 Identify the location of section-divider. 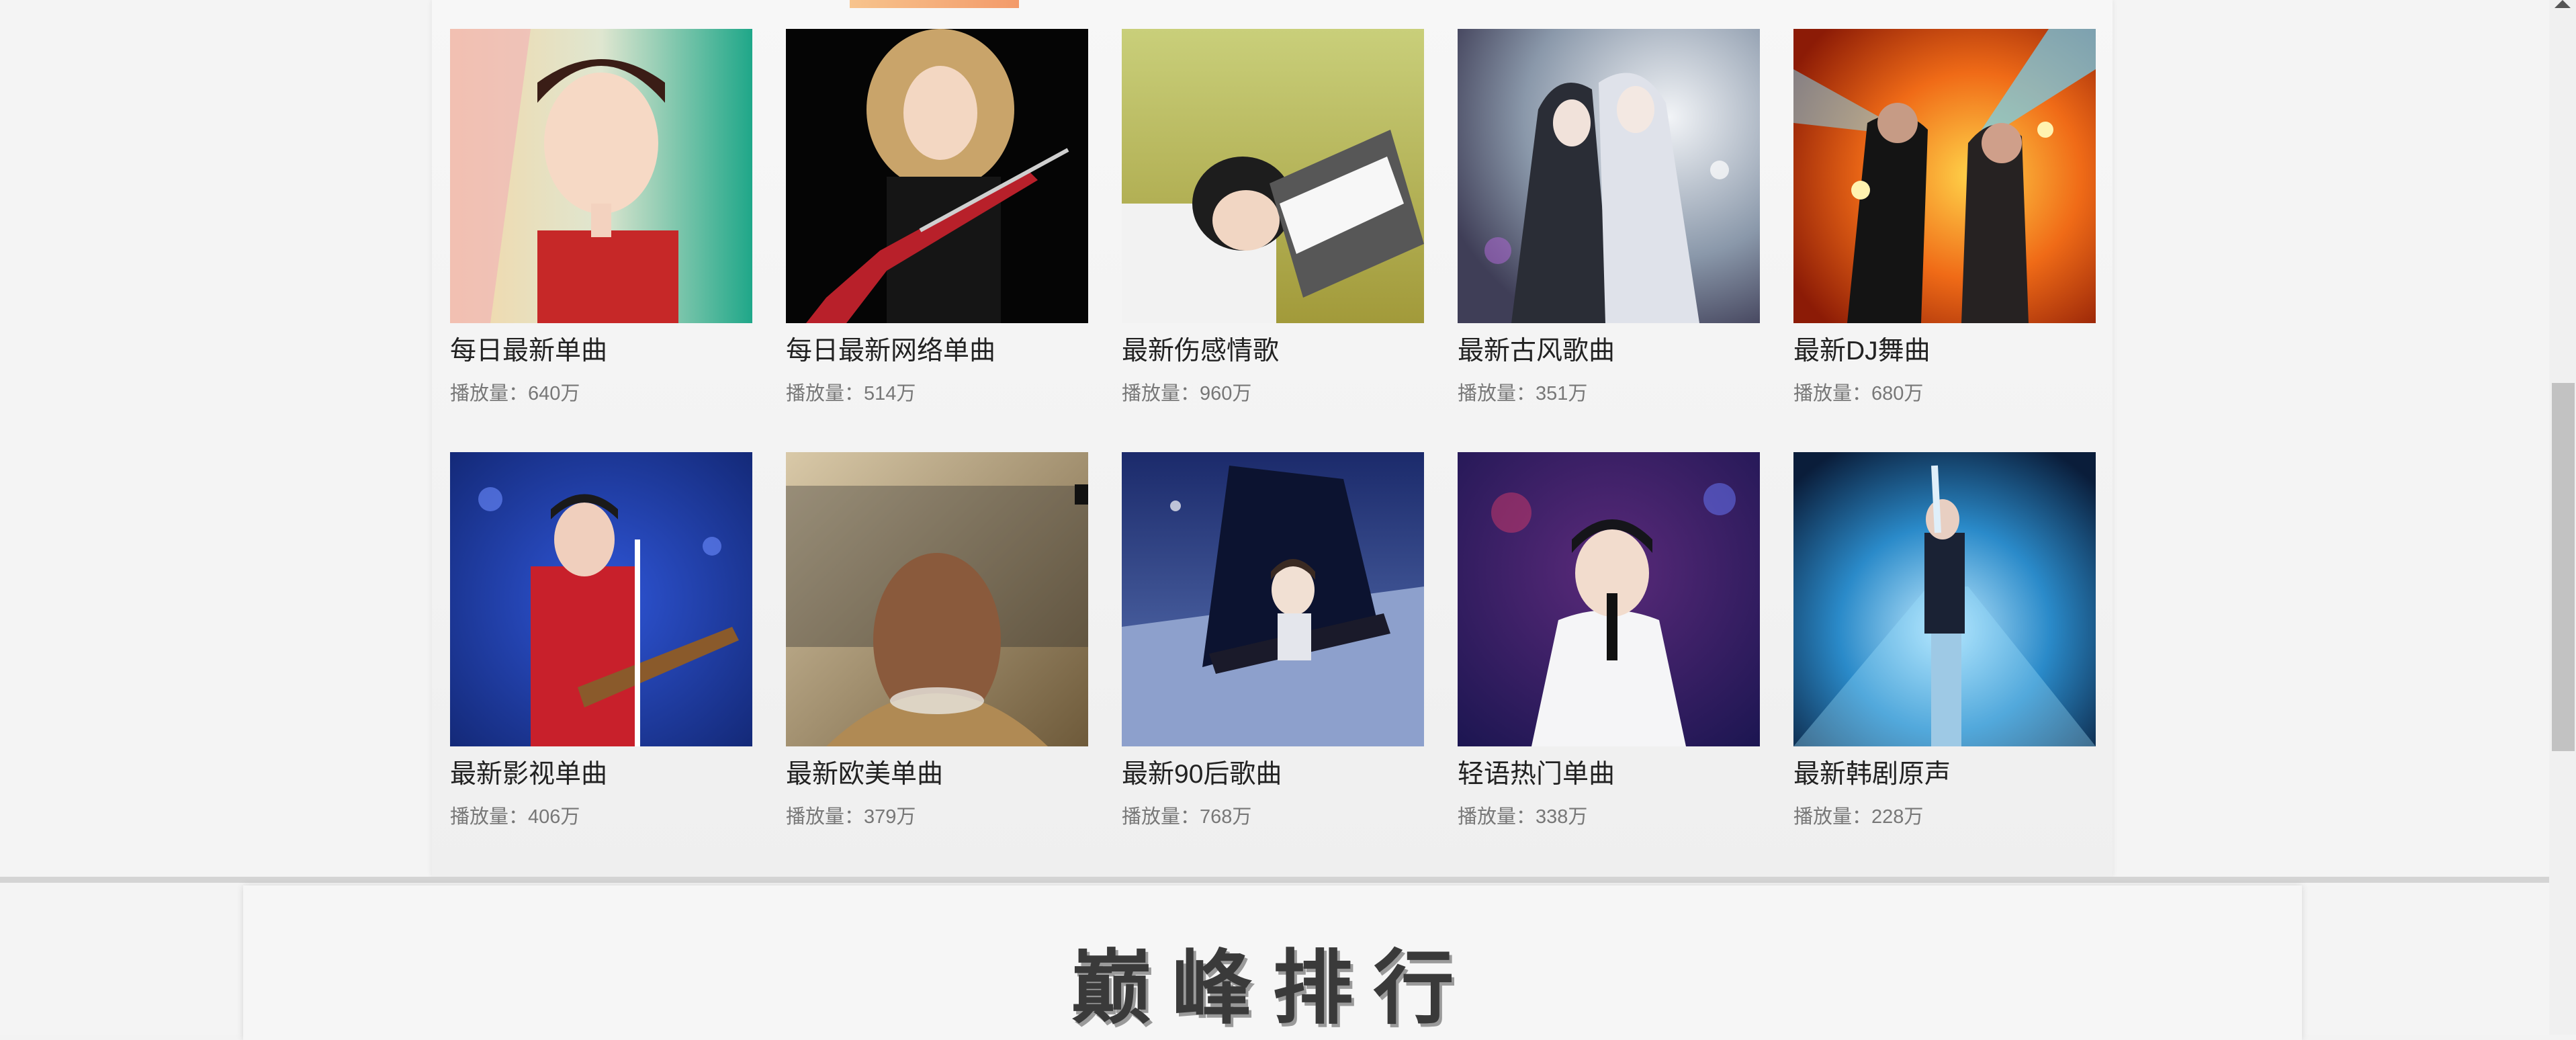
(1274, 880).